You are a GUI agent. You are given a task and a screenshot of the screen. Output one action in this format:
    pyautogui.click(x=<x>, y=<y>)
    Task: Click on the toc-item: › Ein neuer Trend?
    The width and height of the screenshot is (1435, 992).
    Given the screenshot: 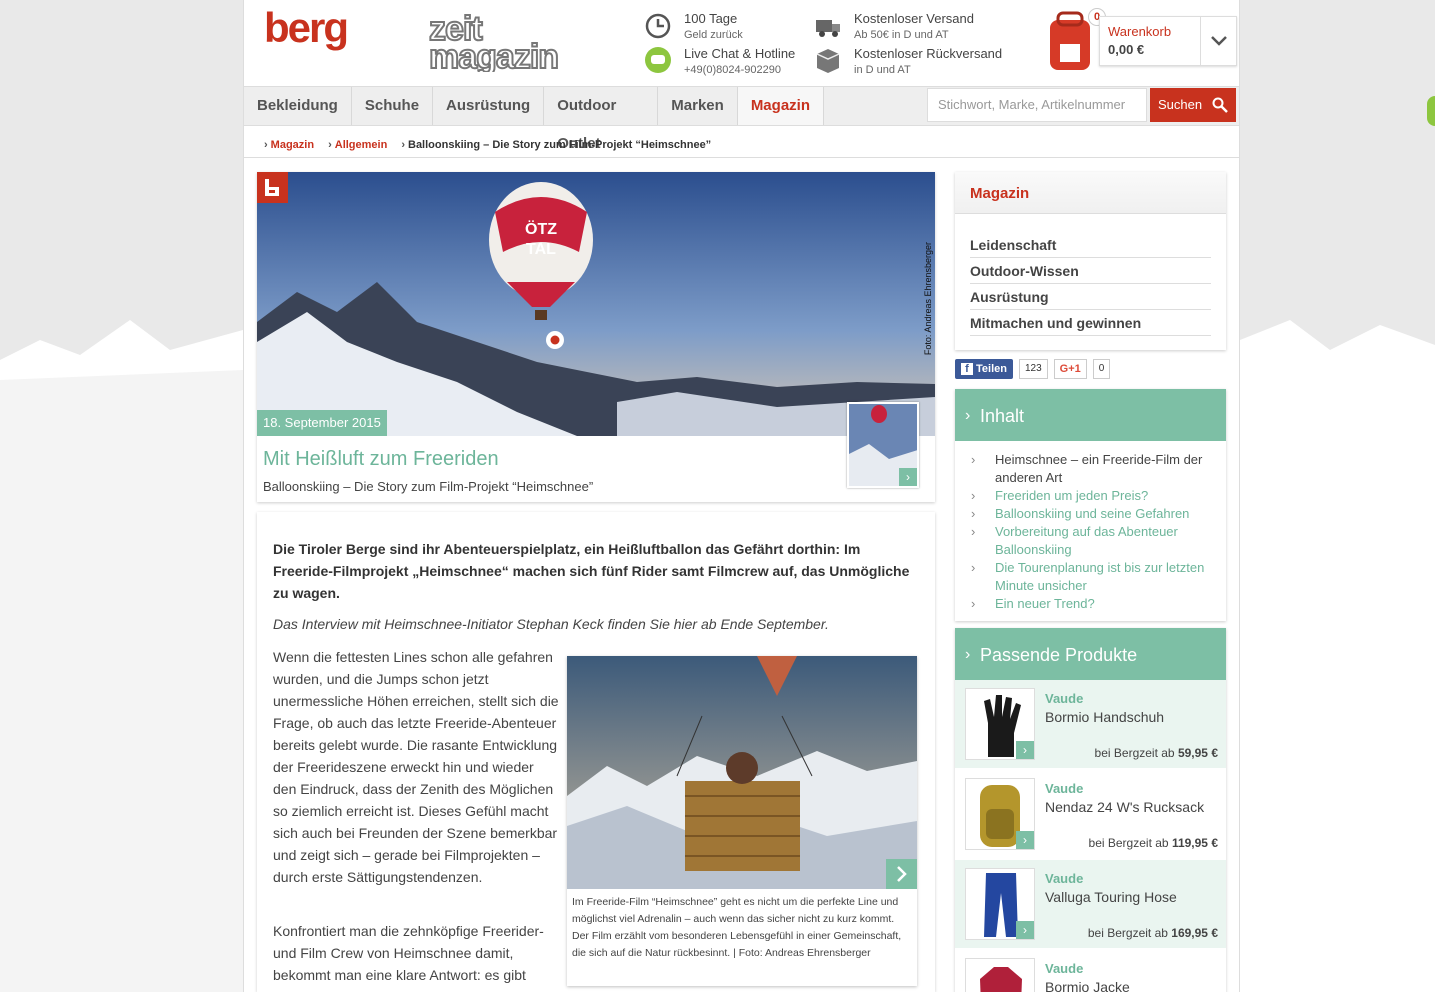 What is the action you would take?
    pyautogui.click(x=1093, y=604)
    